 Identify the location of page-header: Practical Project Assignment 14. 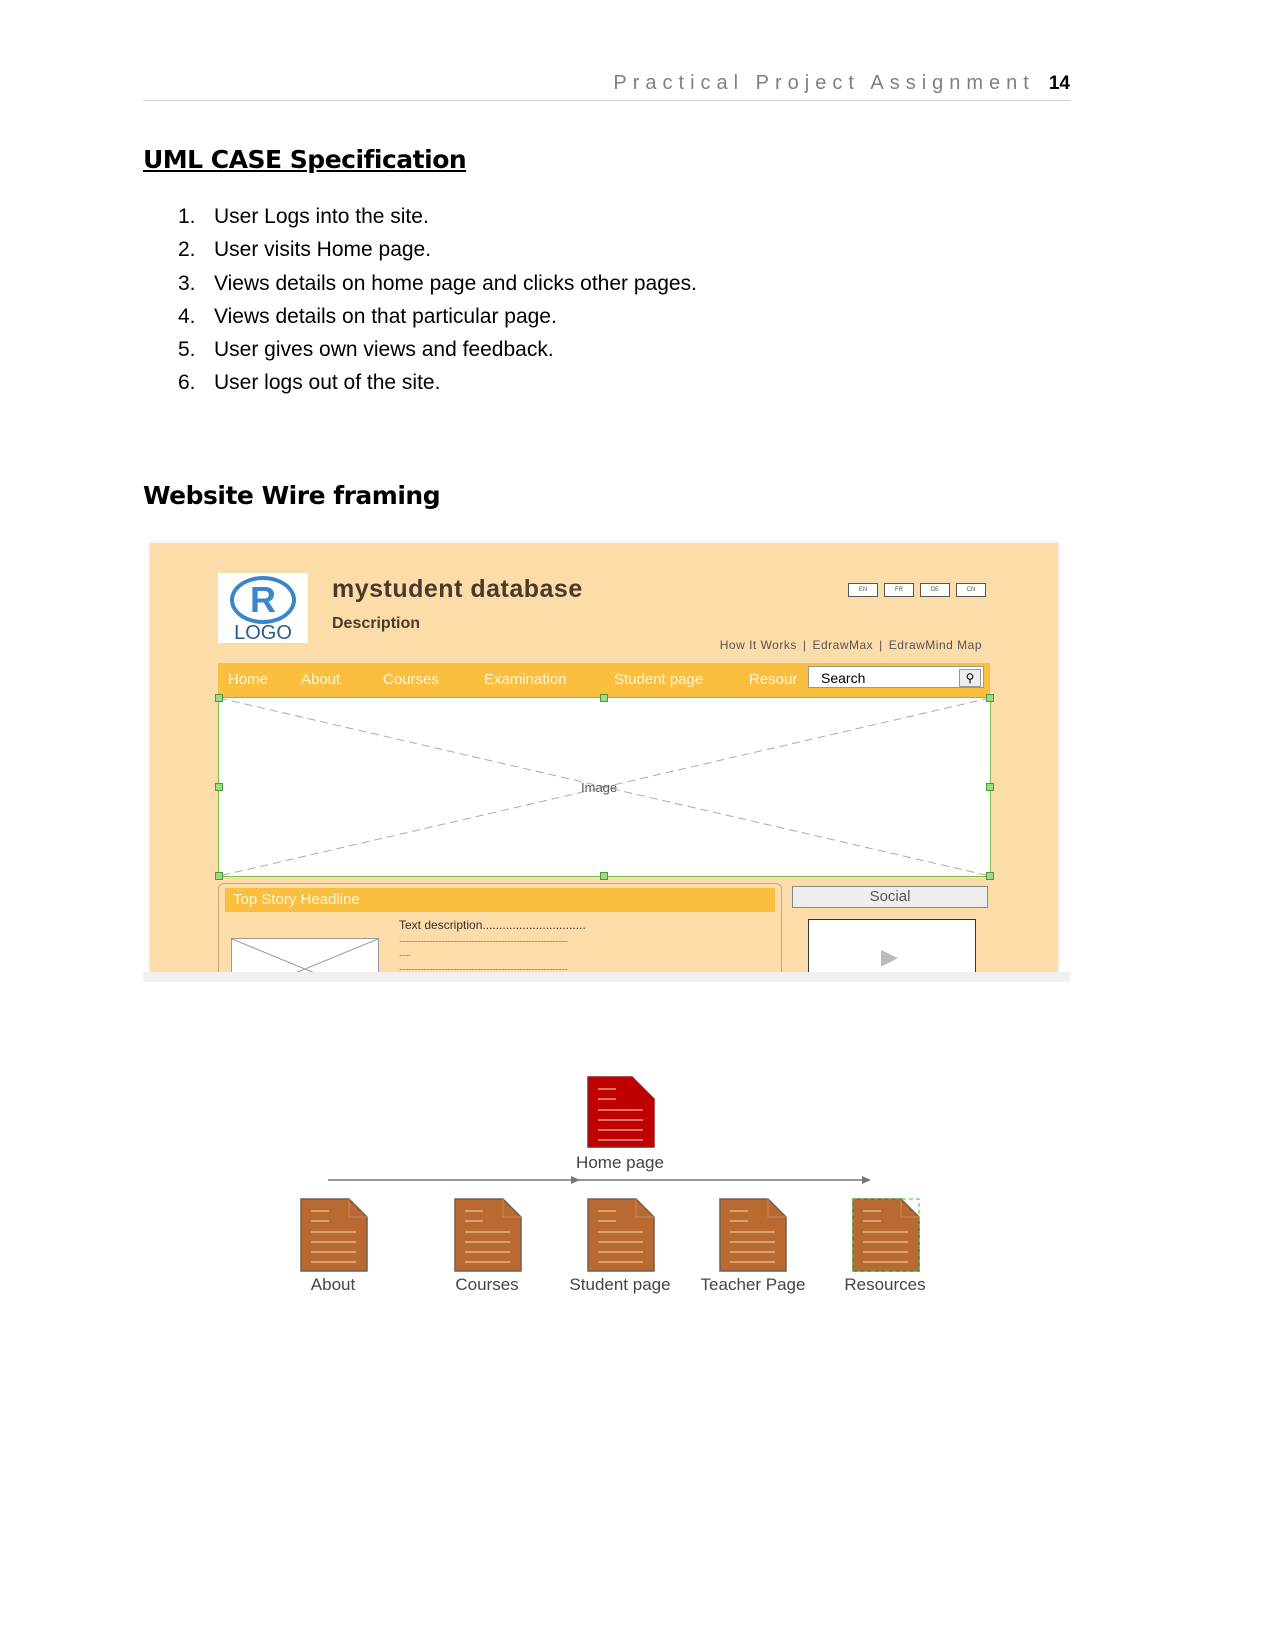
(606, 86).